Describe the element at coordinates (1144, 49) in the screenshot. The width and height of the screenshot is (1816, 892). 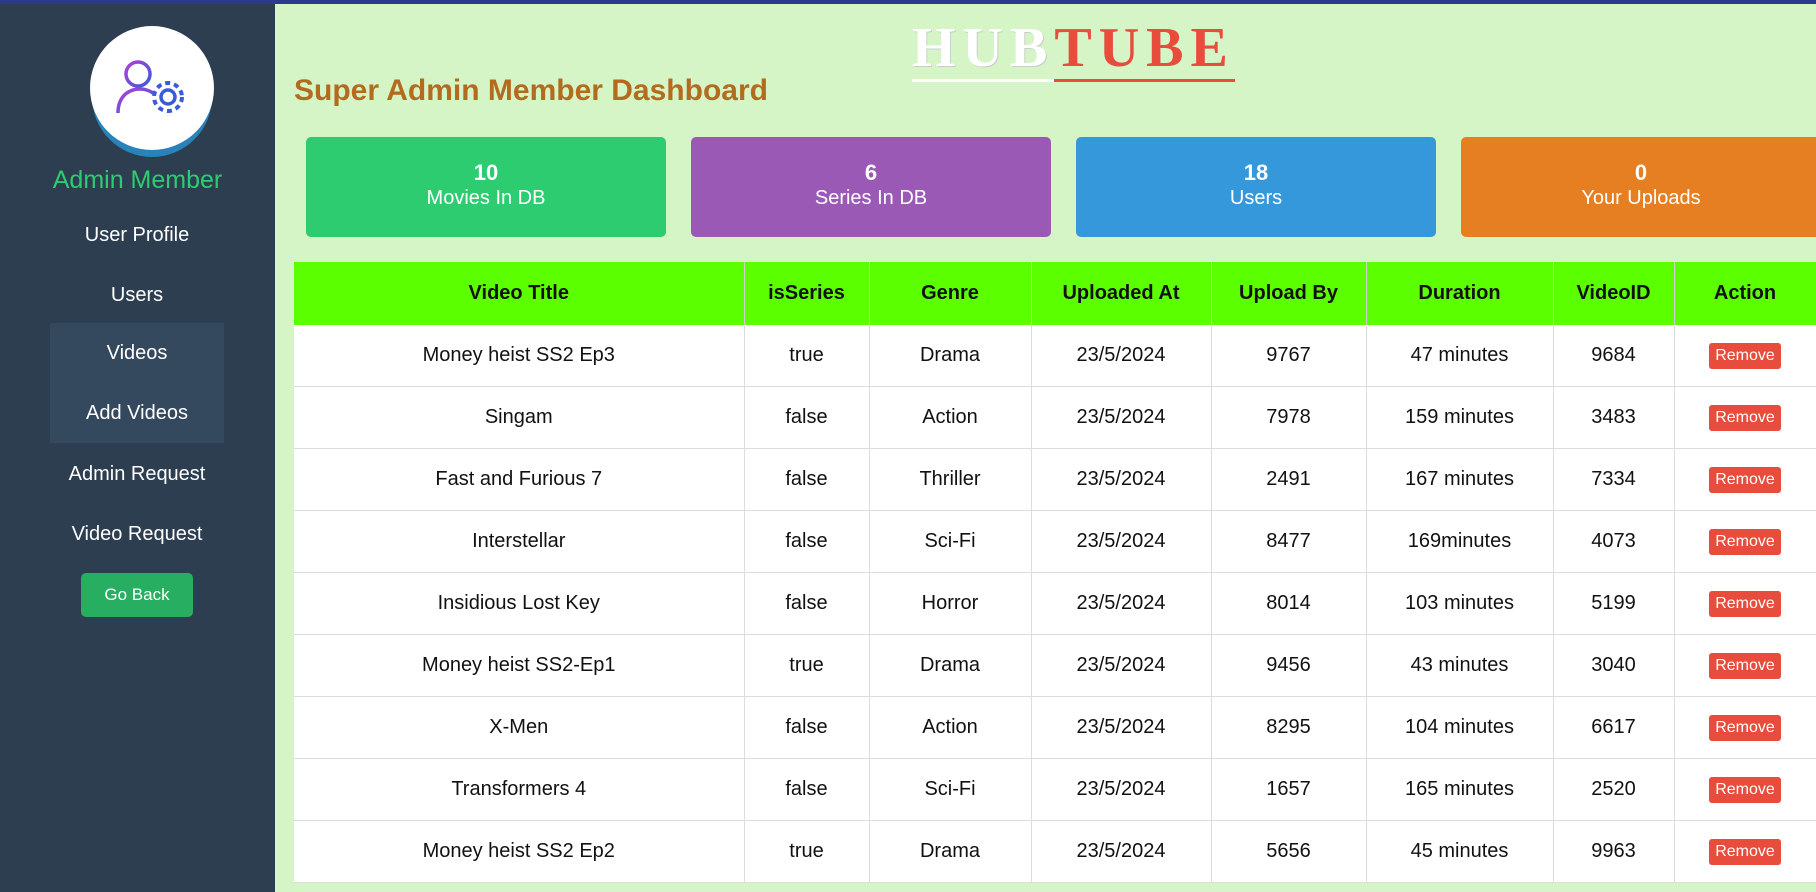
I see `logo-part-tube: TUBE` at that location.